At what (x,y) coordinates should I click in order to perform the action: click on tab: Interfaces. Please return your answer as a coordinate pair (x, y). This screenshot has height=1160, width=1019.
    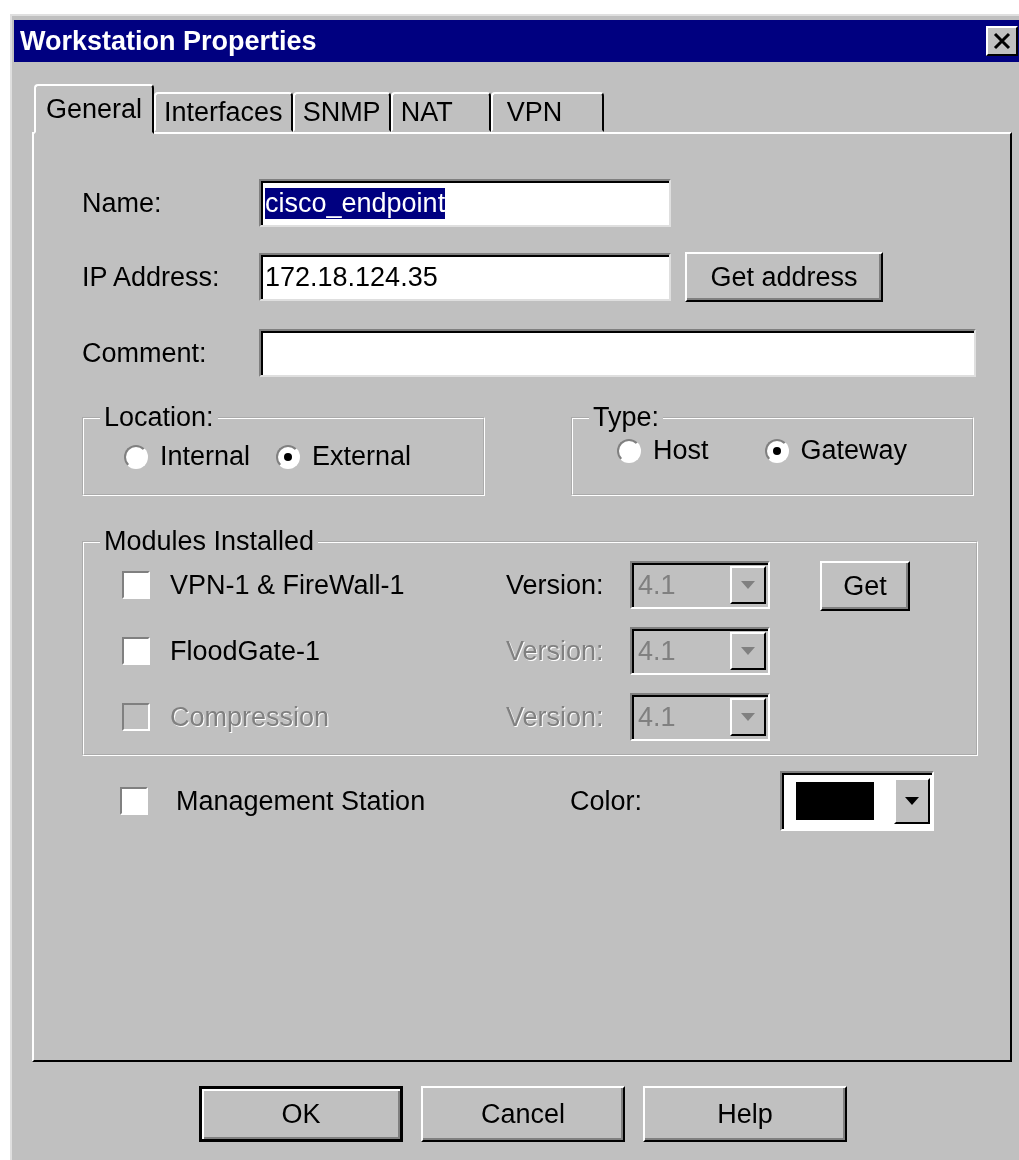
    Looking at the image, I should click on (223, 112).